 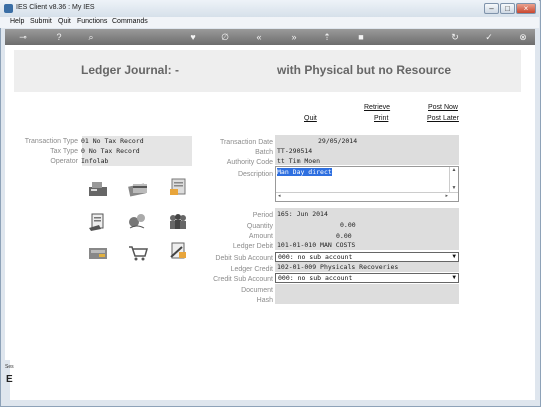 What do you see at coordinates (377, 107) in the screenshot?
I see `retrieve-link: Retrieve` at bounding box center [377, 107].